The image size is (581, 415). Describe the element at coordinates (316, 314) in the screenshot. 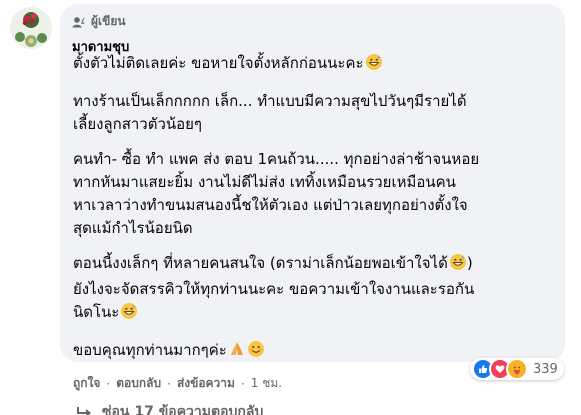

I see `comment-line: นิดโนะ` at that location.